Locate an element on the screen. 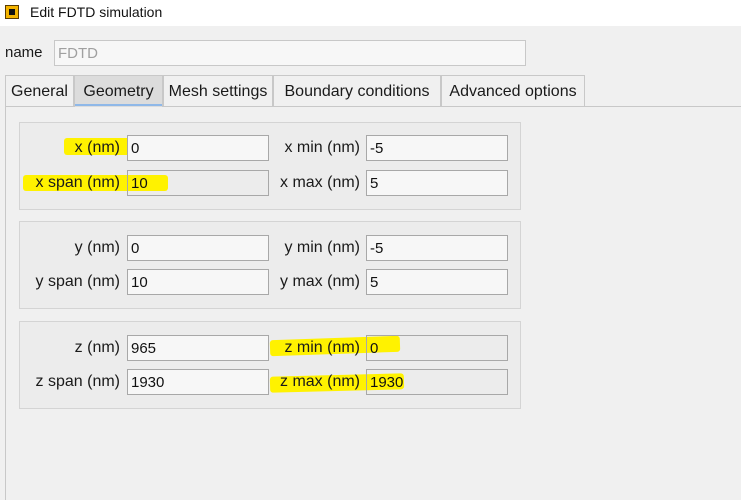 This screenshot has height=500, width=741. tab-general: General is located at coordinates (39, 90).